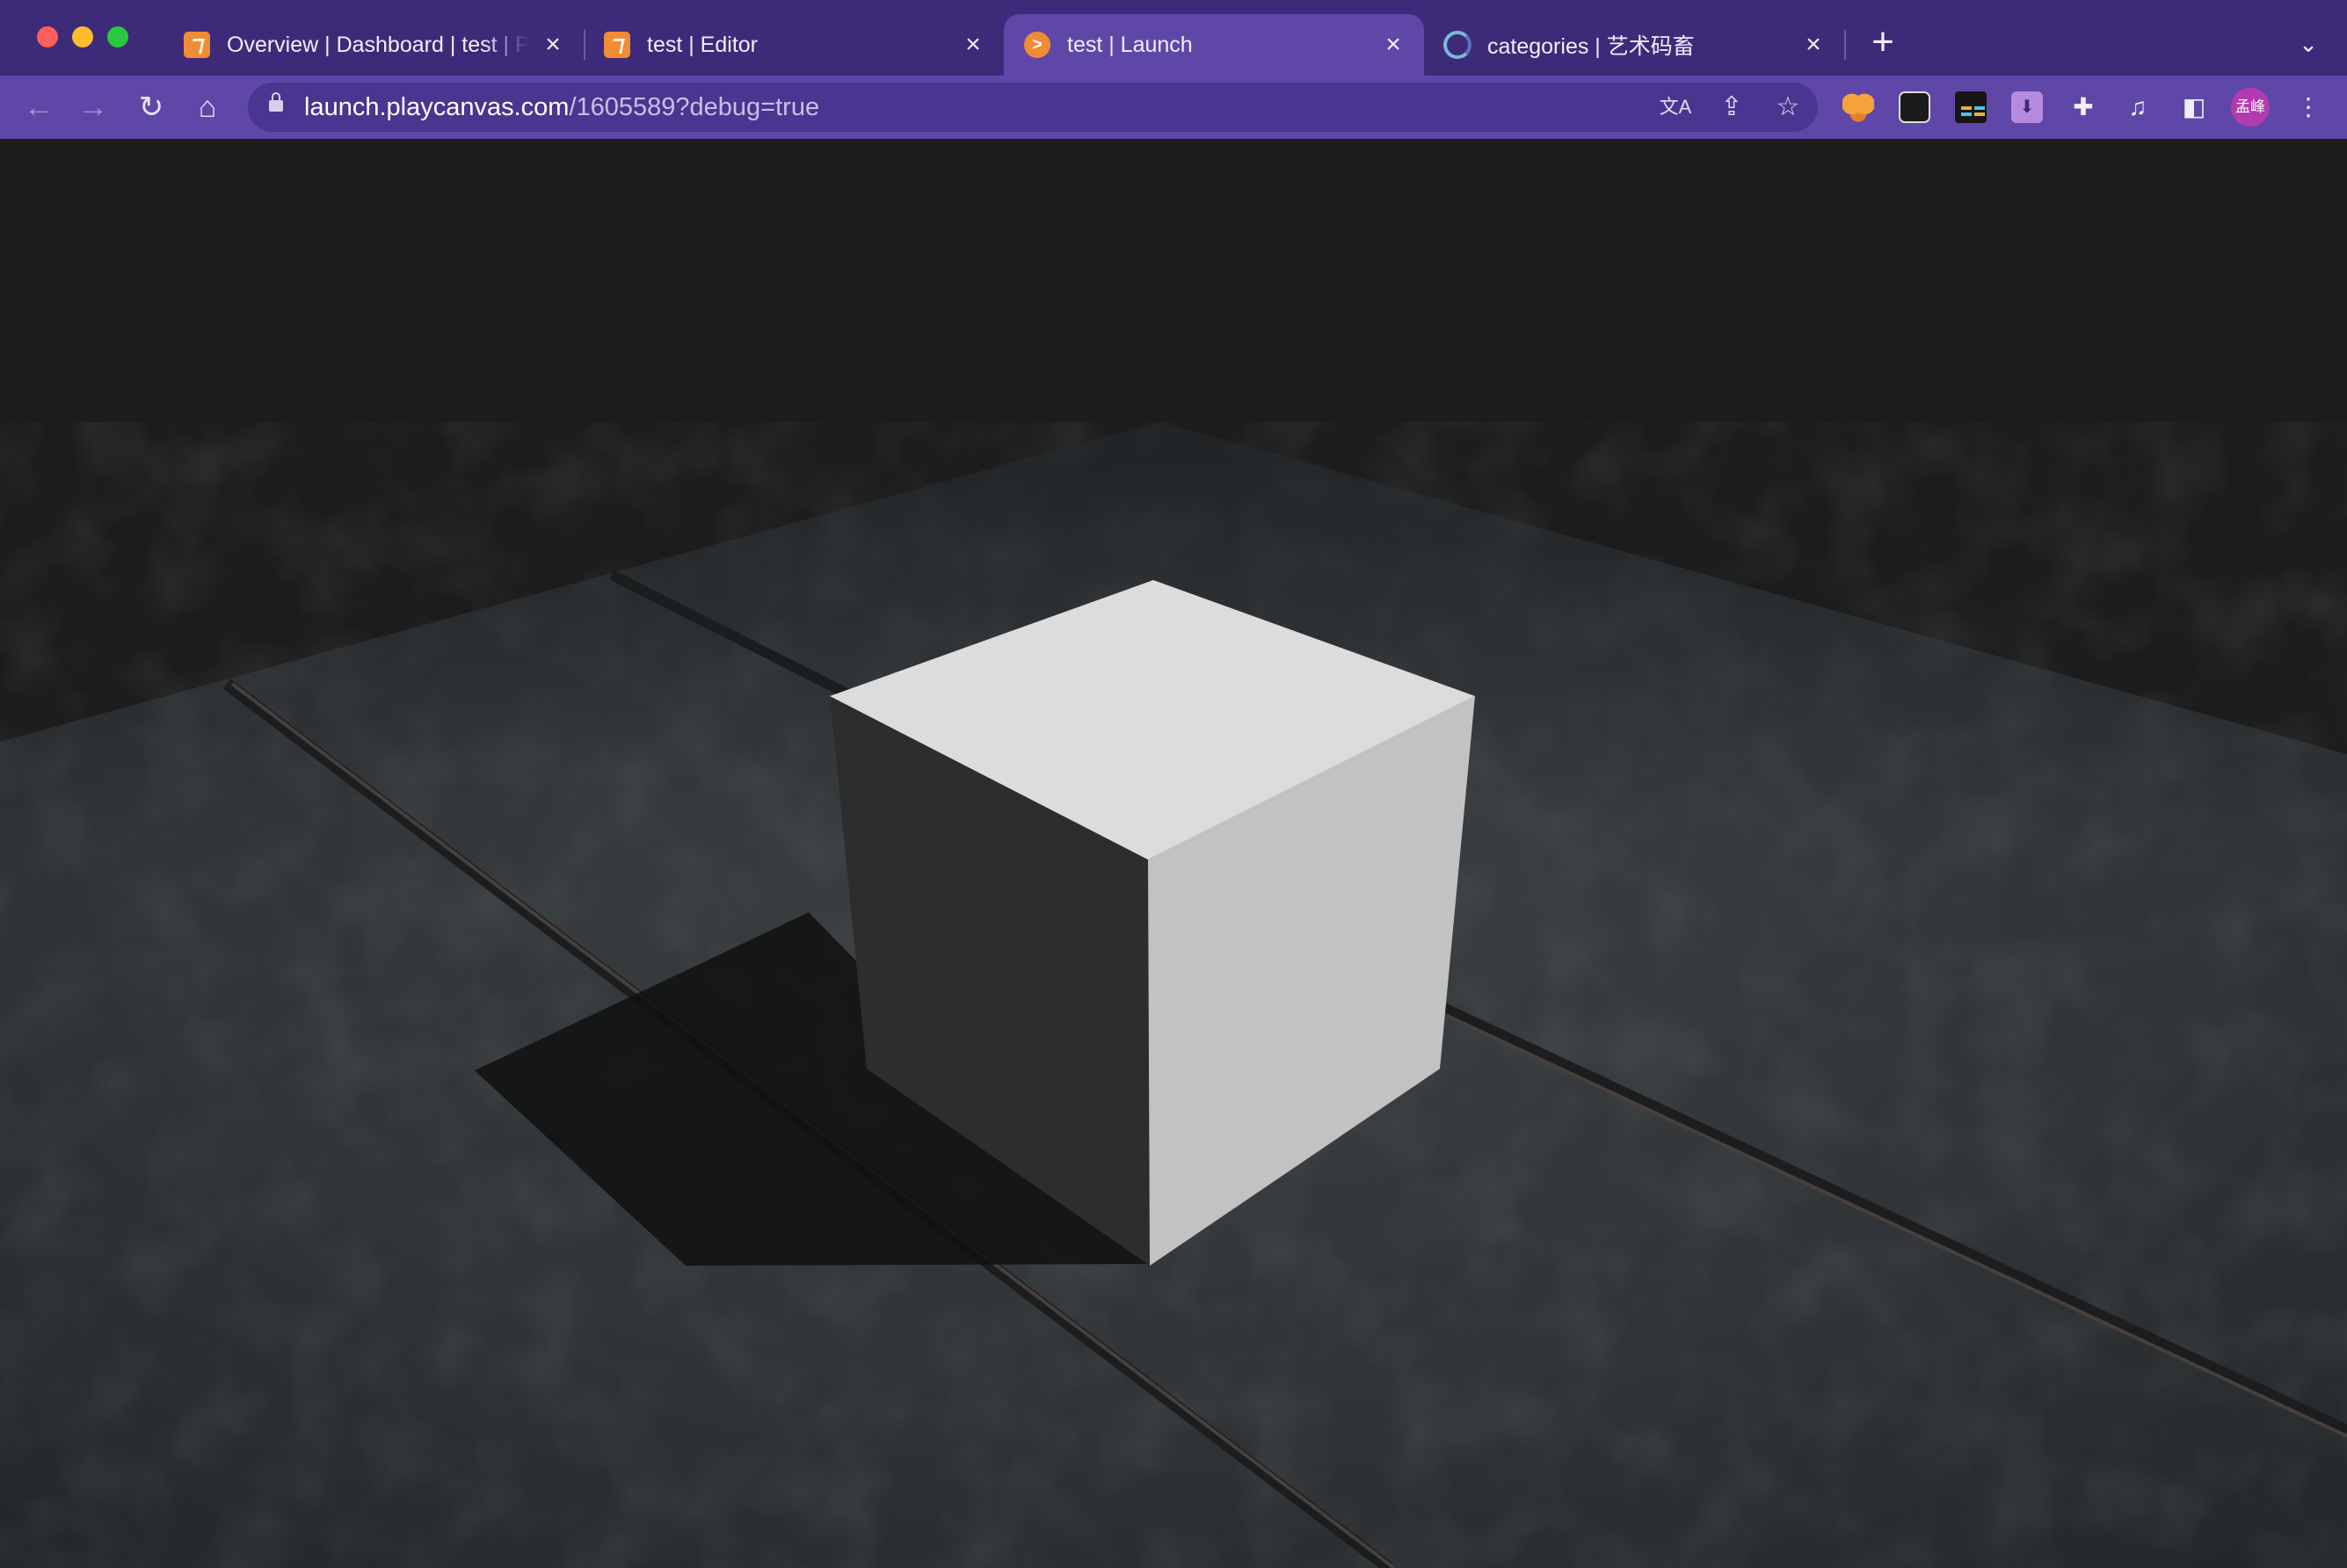 The image size is (2347, 1568). I want to click on tab-launch: > test | Launch ×, so click(1214, 45).